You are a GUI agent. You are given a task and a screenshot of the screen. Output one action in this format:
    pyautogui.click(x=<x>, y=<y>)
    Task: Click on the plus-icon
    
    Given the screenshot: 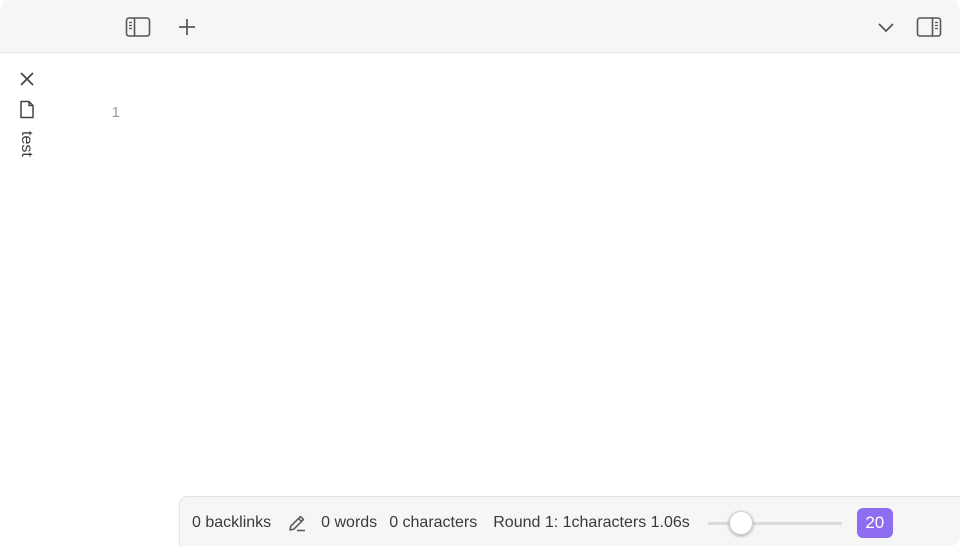 What is the action you would take?
    pyautogui.click(x=187, y=27)
    